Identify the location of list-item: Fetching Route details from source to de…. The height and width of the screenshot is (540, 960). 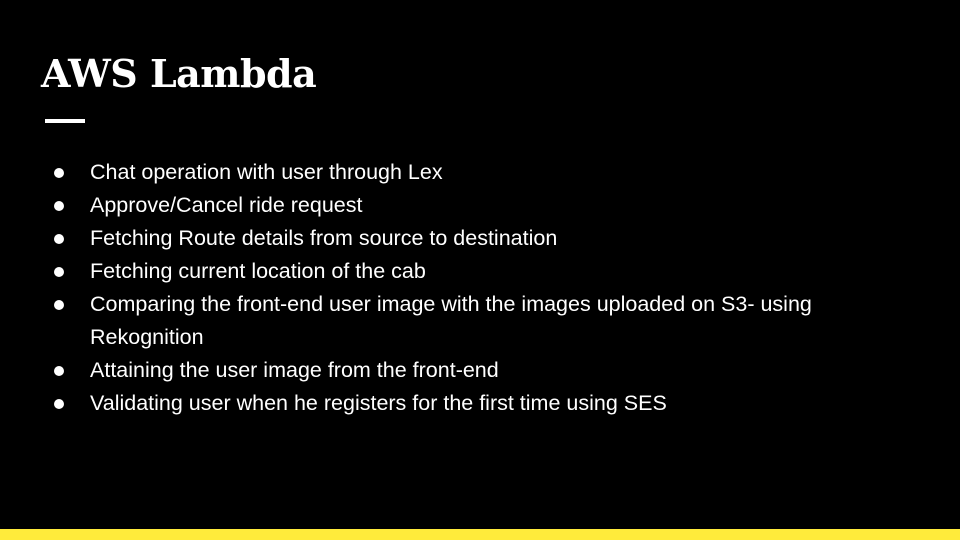
(482, 238).